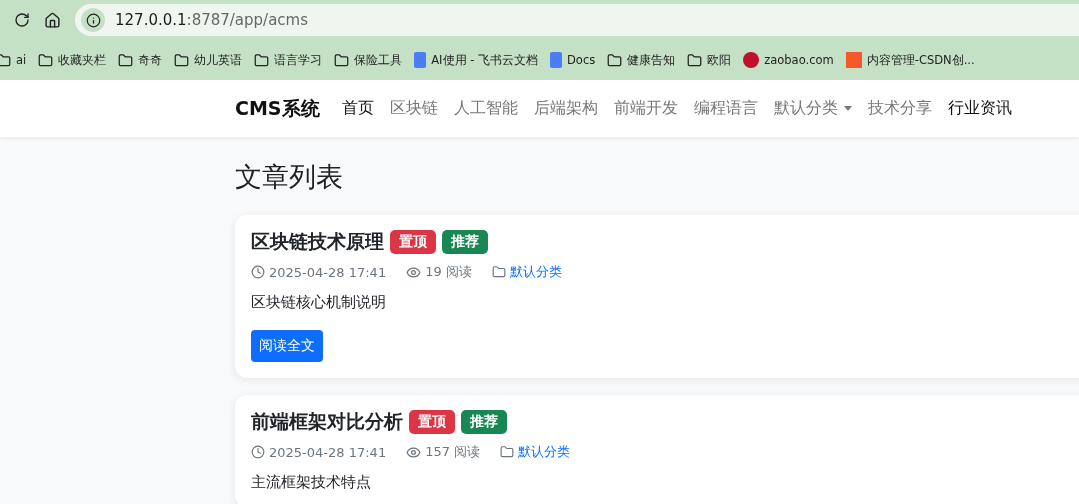 This screenshot has width=1079, height=504. I want to click on bookmark: AI使用 - 飞书云文档, so click(476, 60).